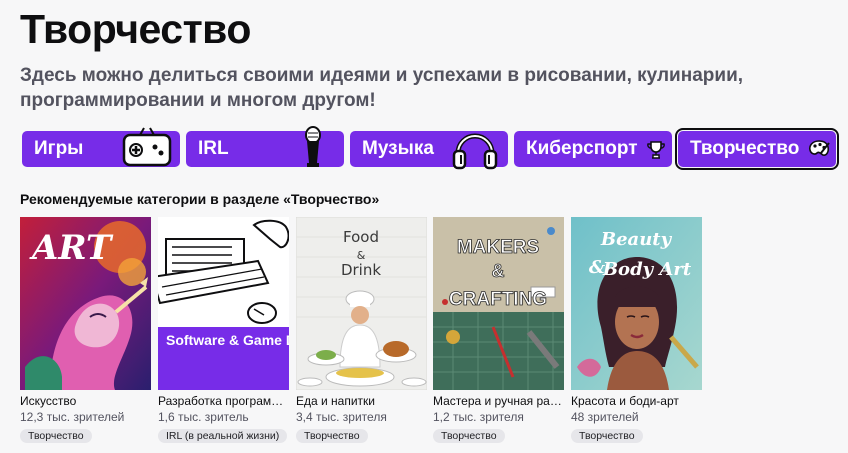  Describe the element at coordinates (213, 148) in the screenshot. I see `tab-irl-label: IRL` at that location.